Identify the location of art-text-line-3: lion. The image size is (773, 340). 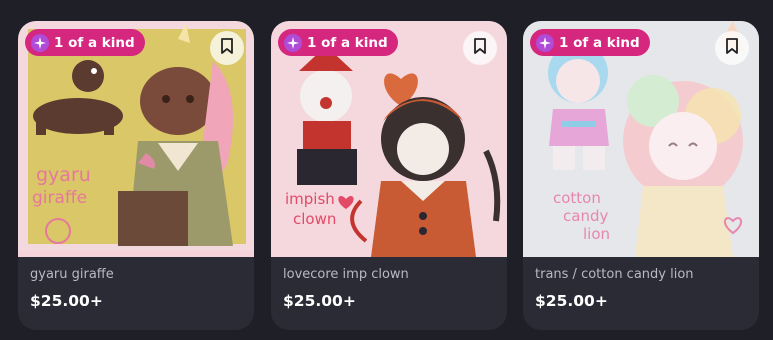
(596, 234).